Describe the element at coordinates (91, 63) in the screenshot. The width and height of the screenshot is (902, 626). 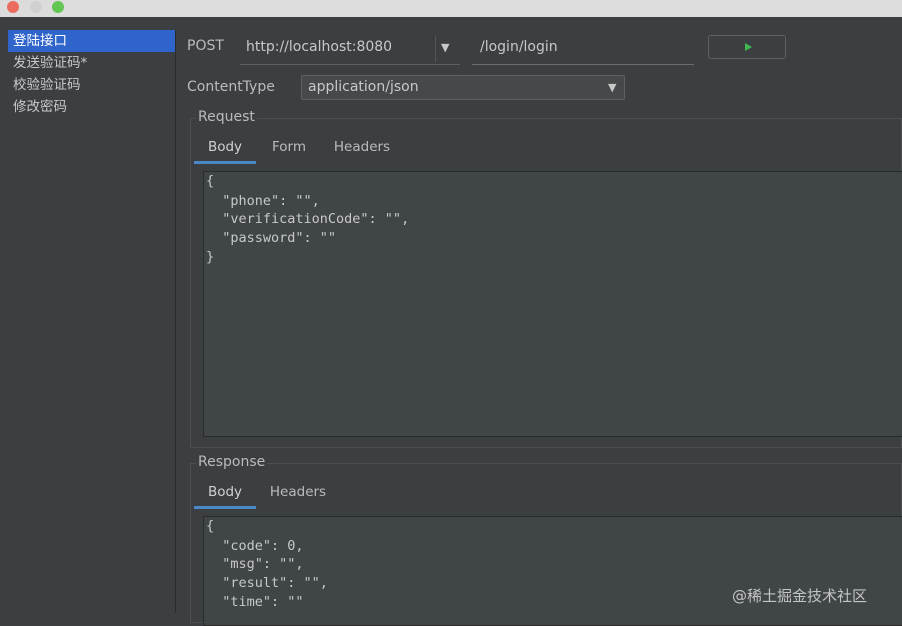
I see `sidebar-item-send-code: 发送验证码*` at that location.